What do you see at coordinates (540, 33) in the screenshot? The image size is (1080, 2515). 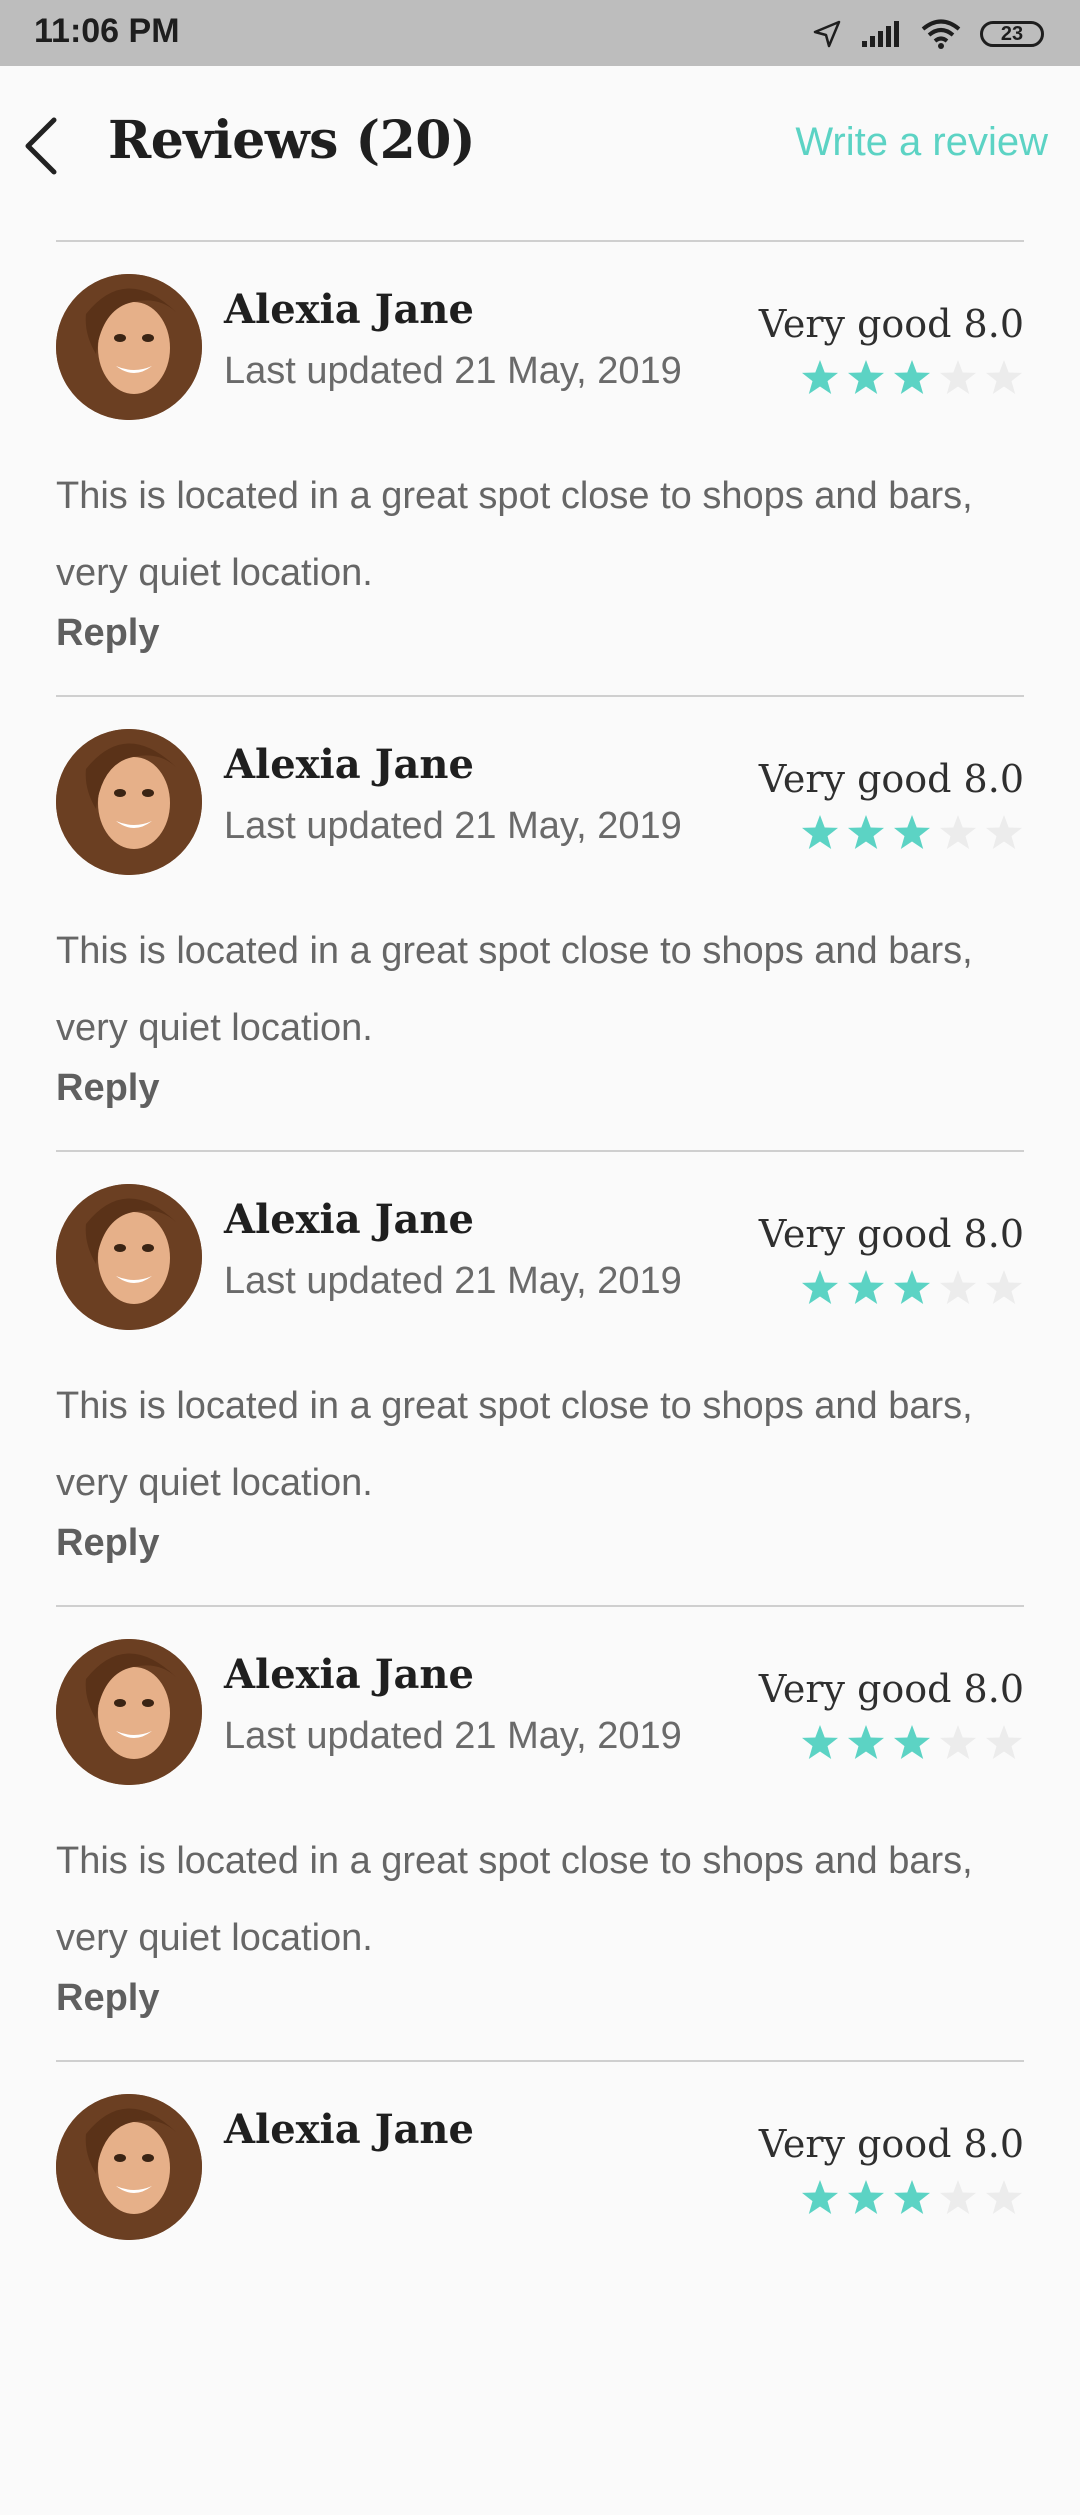 I see `status-bar: 11:06 PM 23` at bounding box center [540, 33].